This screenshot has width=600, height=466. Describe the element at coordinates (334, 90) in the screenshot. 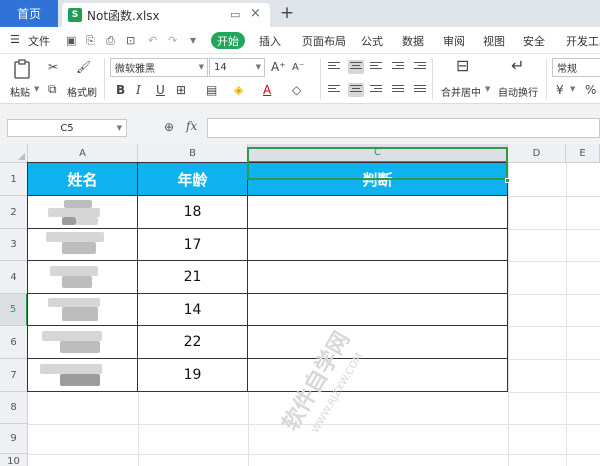

I see `align-left-icon` at that location.